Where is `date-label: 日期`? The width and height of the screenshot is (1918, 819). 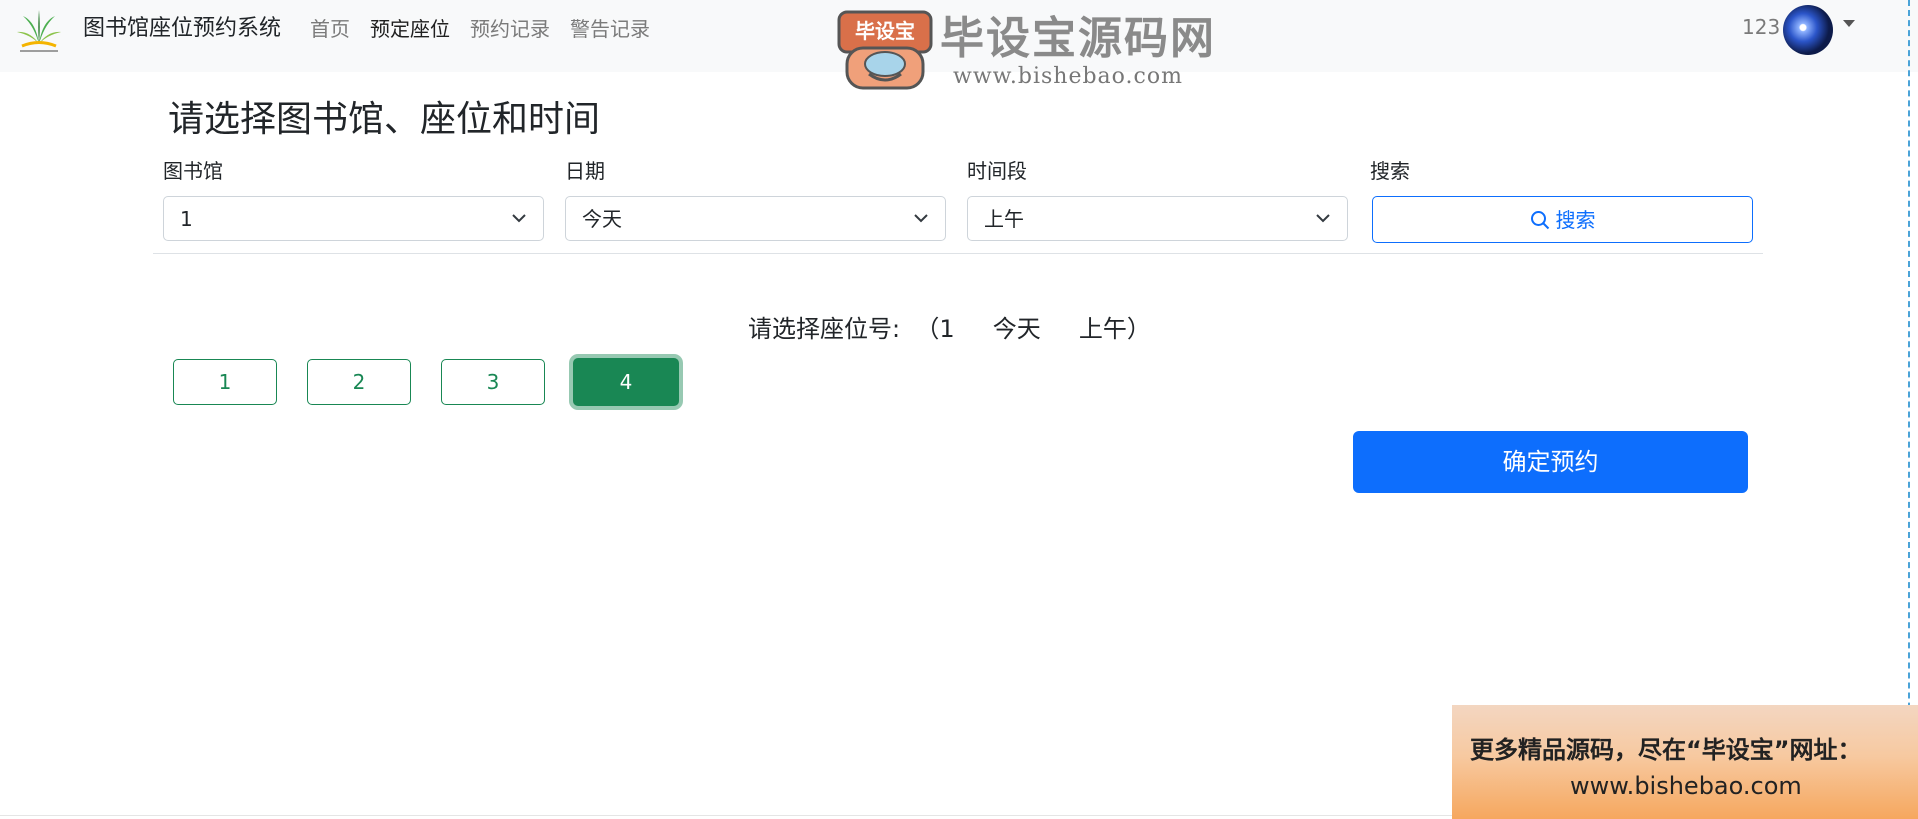
date-label: 日期 is located at coordinates (585, 171).